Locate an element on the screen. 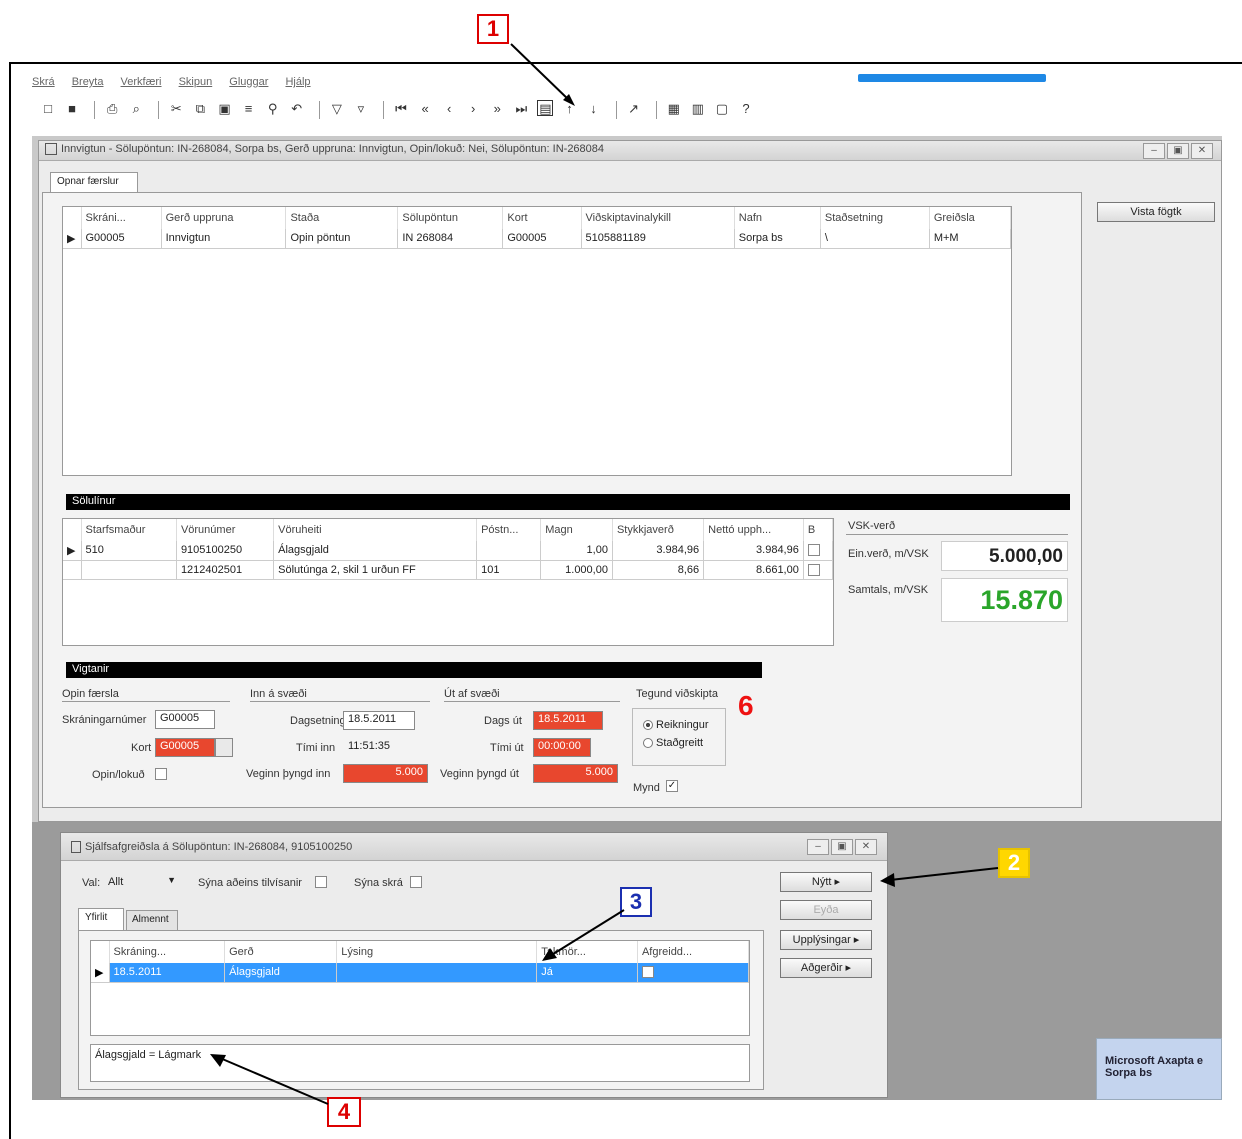  column-header: Nafn is located at coordinates (777, 218).